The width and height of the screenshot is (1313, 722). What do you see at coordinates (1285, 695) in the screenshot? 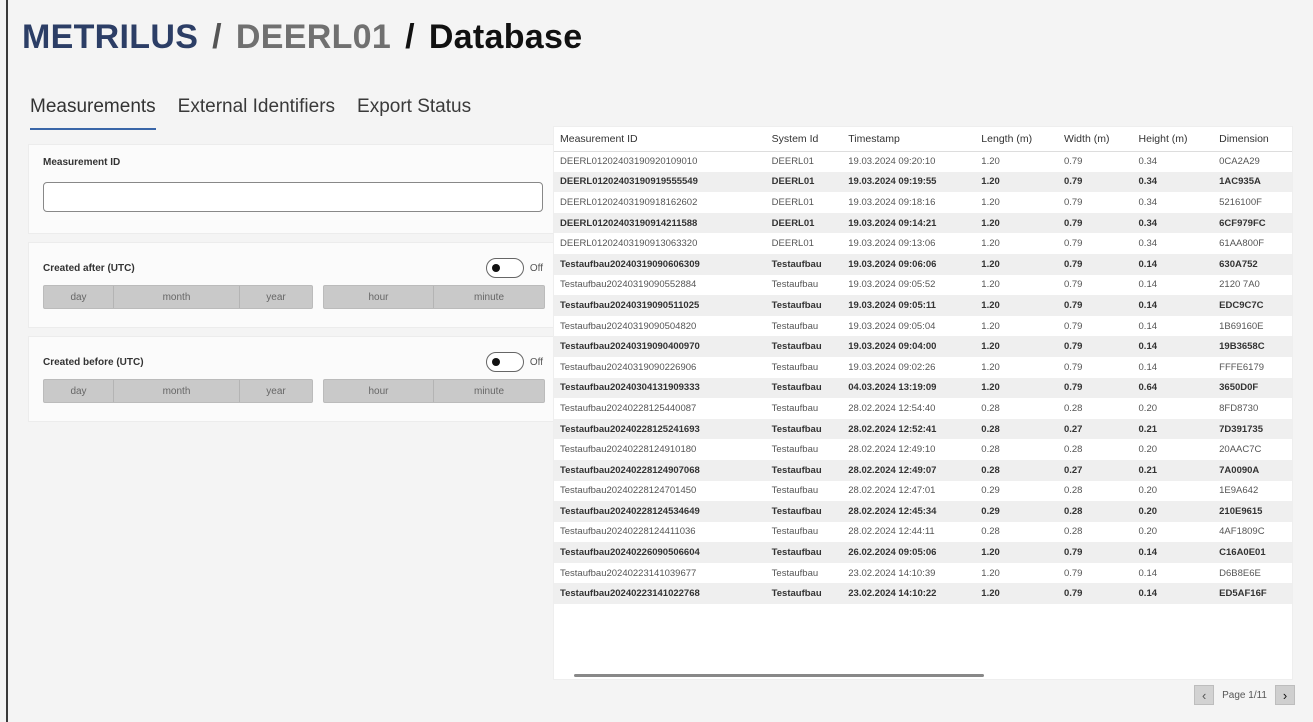
I see `next-page-button: ›` at bounding box center [1285, 695].